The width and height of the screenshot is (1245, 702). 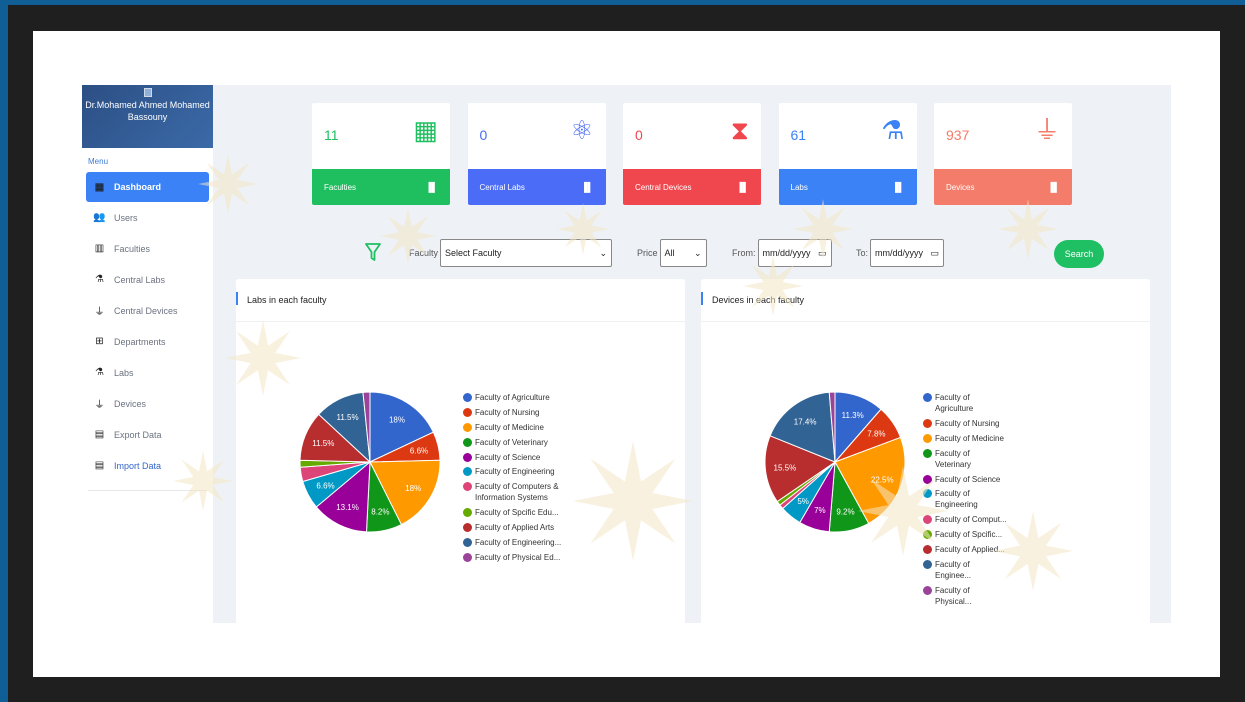 I want to click on to-date-label: To:, so click(x=862, y=253).